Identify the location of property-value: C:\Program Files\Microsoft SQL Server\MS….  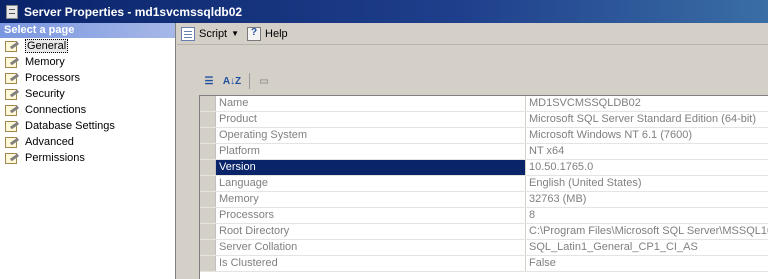
(647, 231).